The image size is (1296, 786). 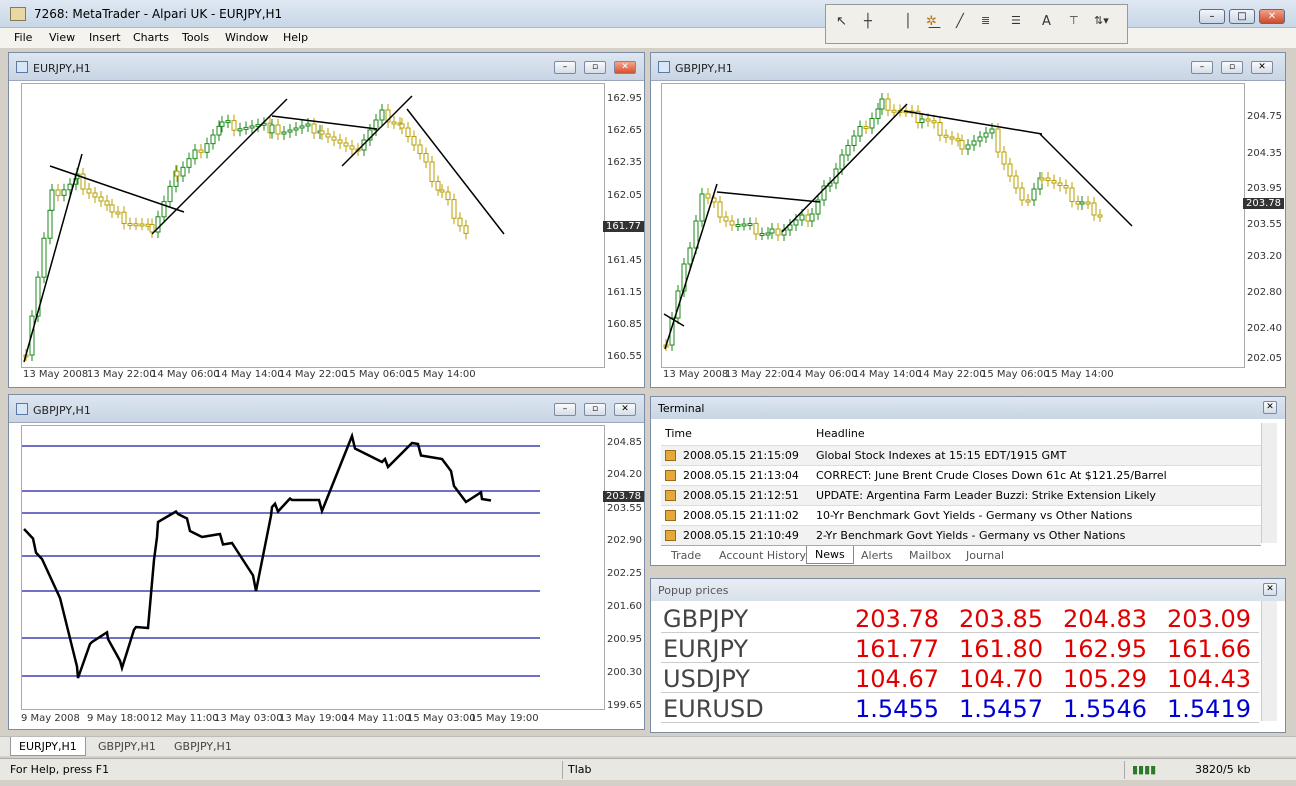 What do you see at coordinates (1074, 20) in the screenshot?
I see `text-label-icon: ⊤` at bounding box center [1074, 20].